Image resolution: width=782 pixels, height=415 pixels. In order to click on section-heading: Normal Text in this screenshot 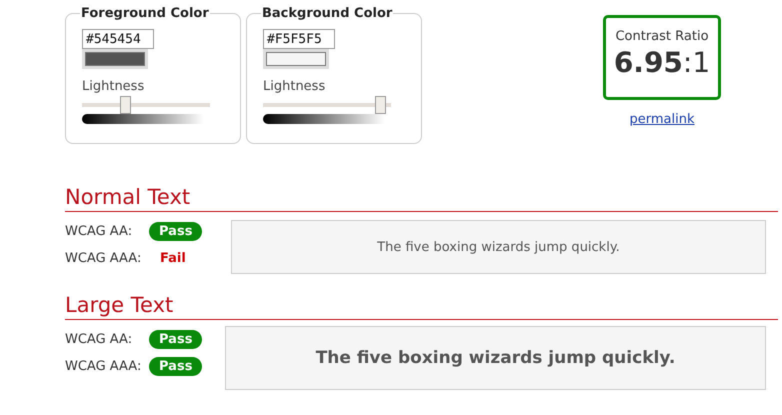, I will do `click(421, 198)`.